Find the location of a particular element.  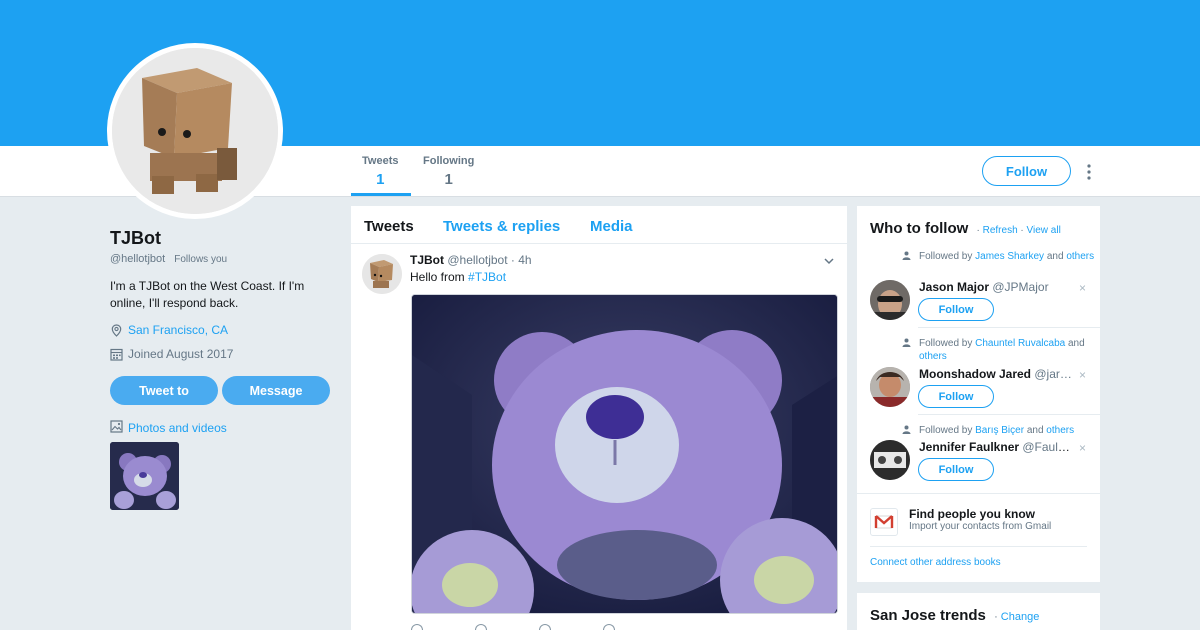

retweet-icon is located at coordinates (481, 627).